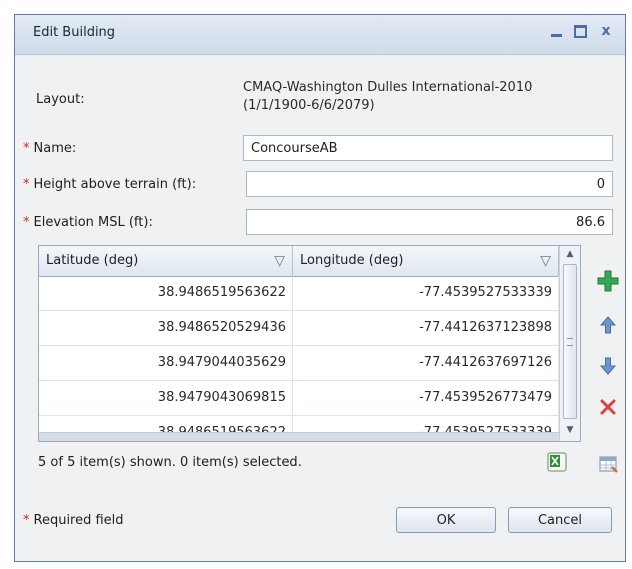 This screenshot has width=632, height=569. What do you see at coordinates (426, 363) in the screenshot?
I see `longitude-cell: -77.4412637697126` at bounding box center [426, 363].